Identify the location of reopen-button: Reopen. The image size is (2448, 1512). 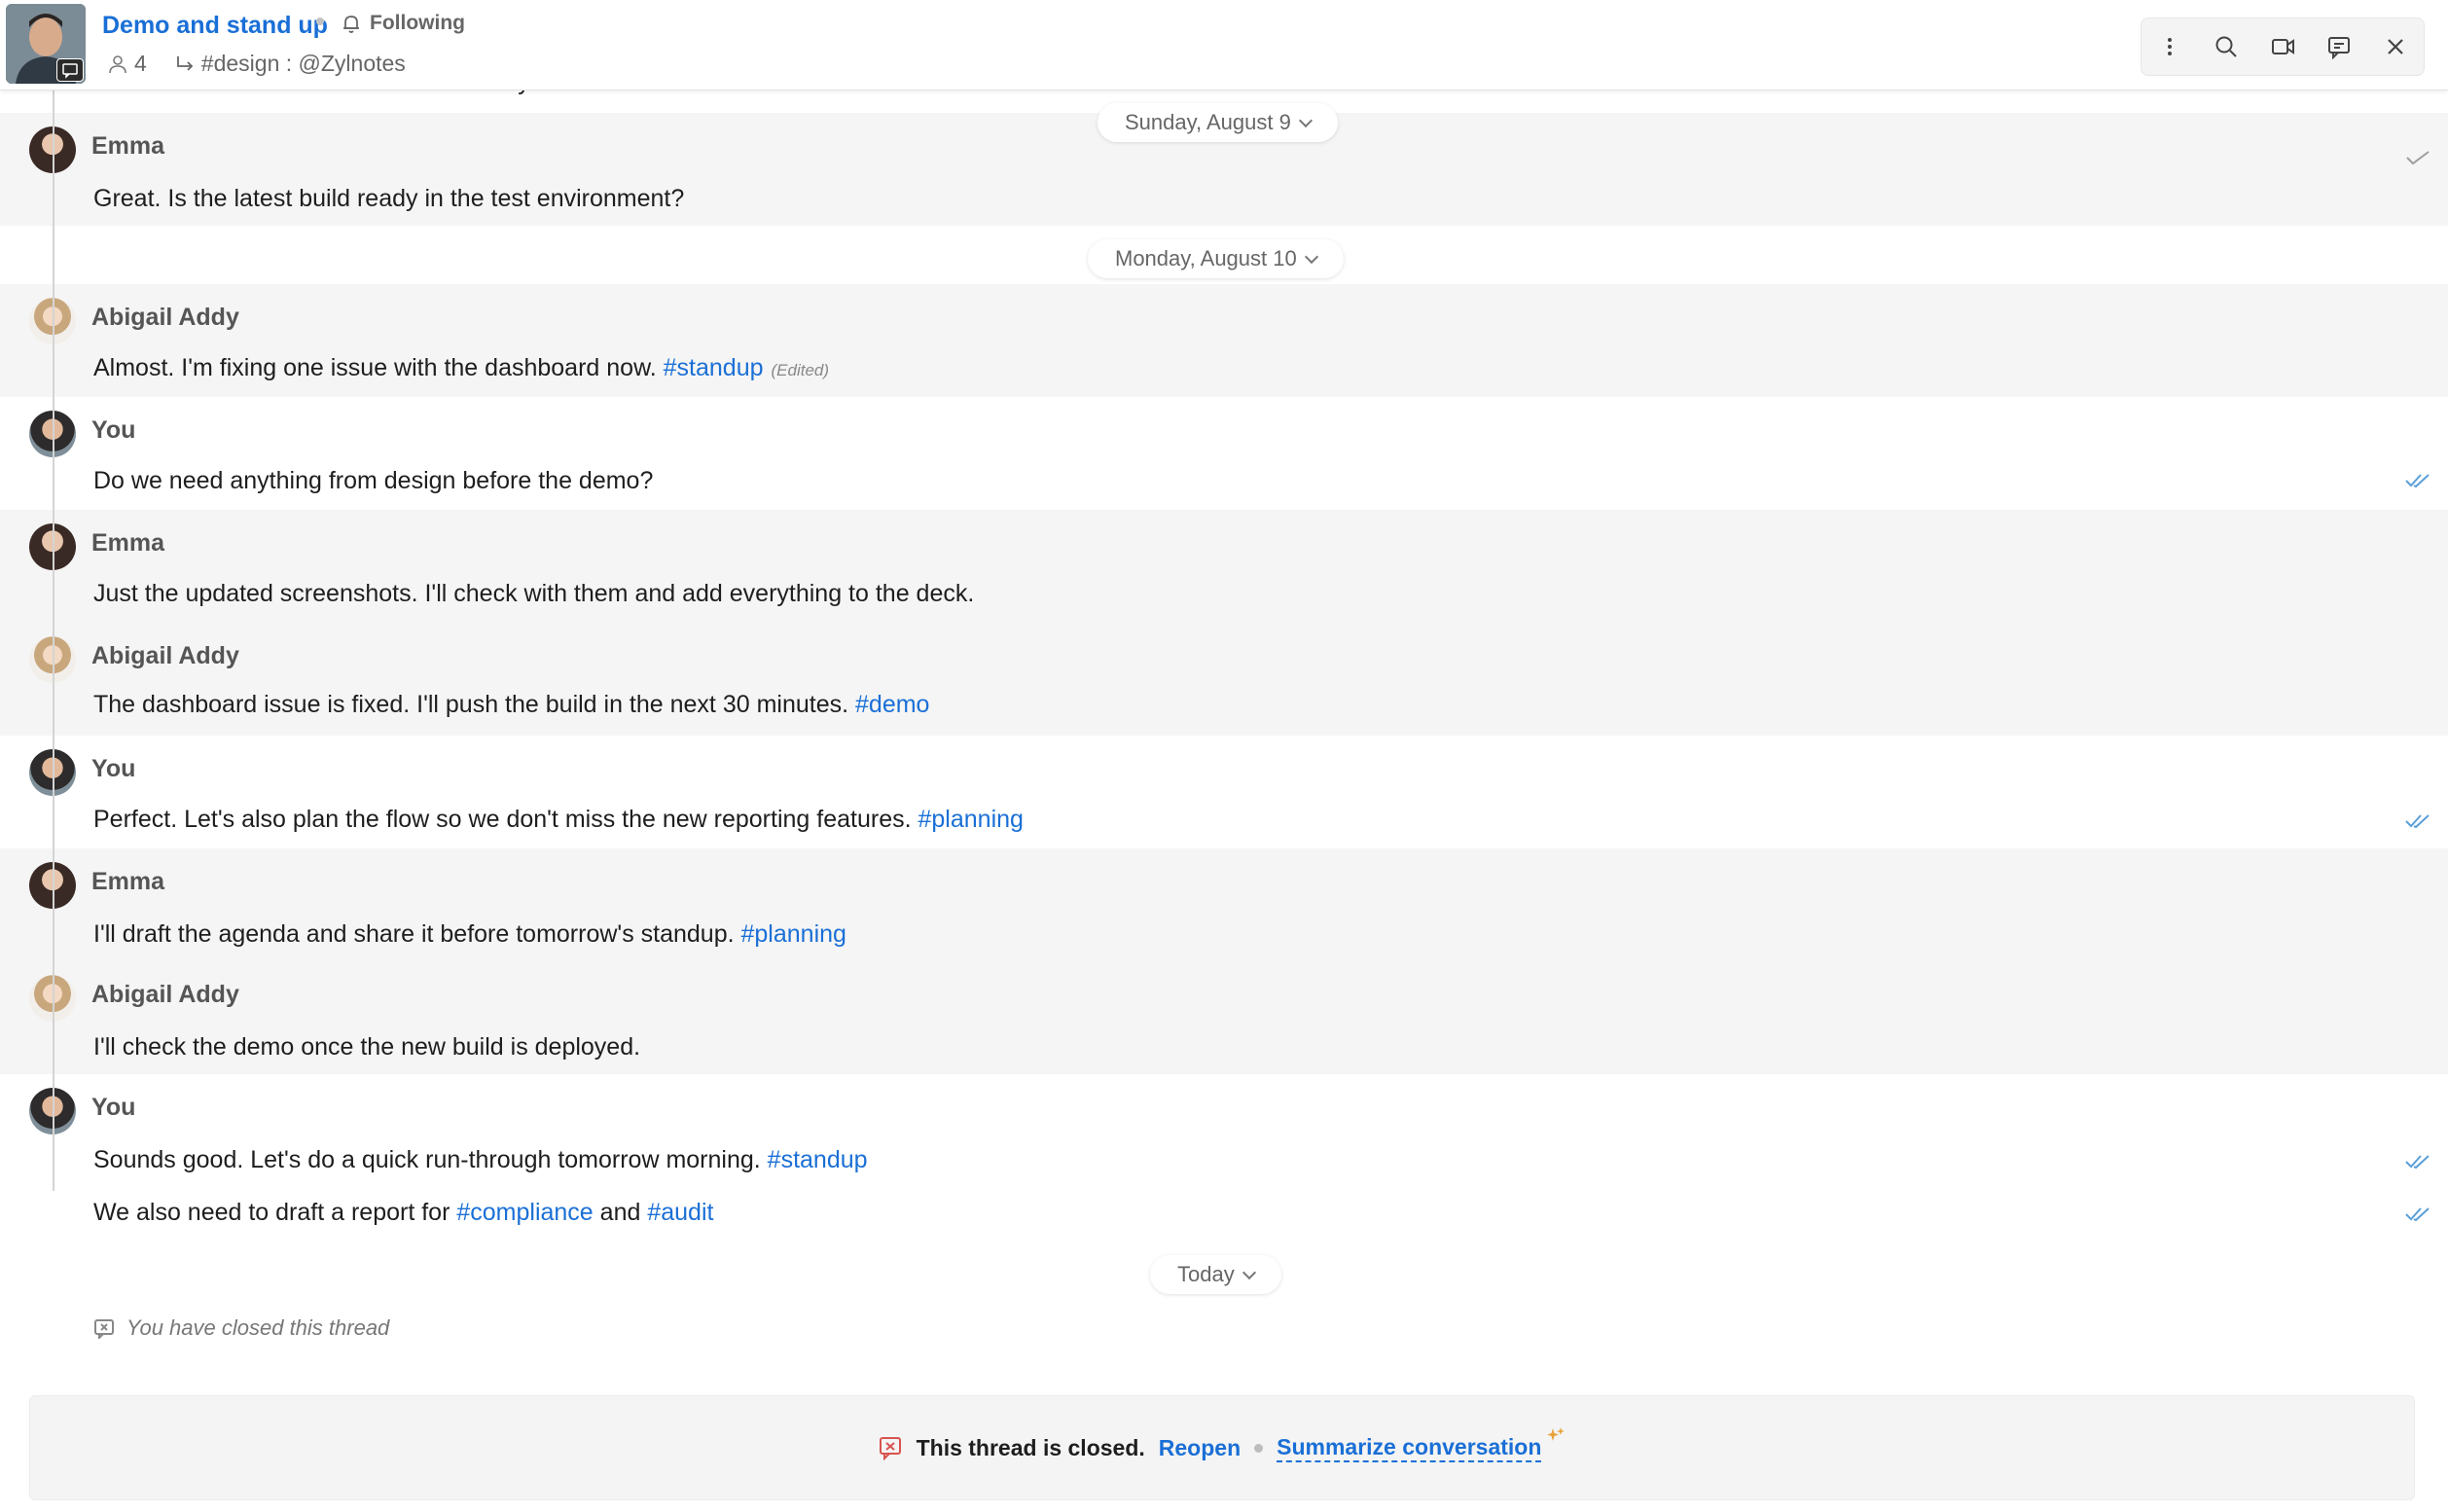
(1200, 1448).